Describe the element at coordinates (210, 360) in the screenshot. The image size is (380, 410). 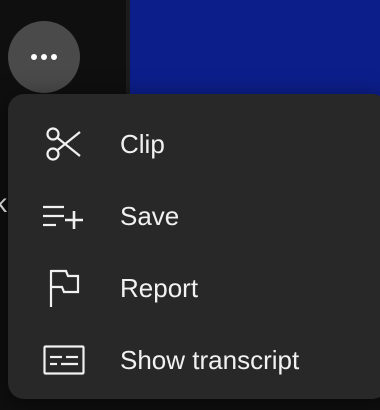
I see `menu-item-label: Show transcript` at that location.